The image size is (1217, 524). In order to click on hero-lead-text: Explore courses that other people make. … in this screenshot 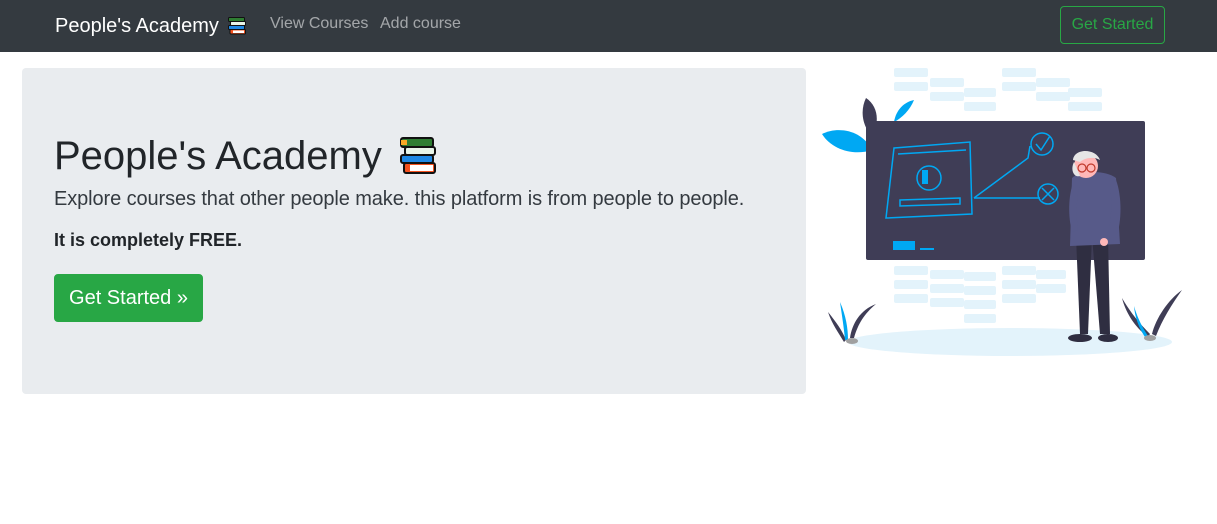, I will do `click(399, 199)`.